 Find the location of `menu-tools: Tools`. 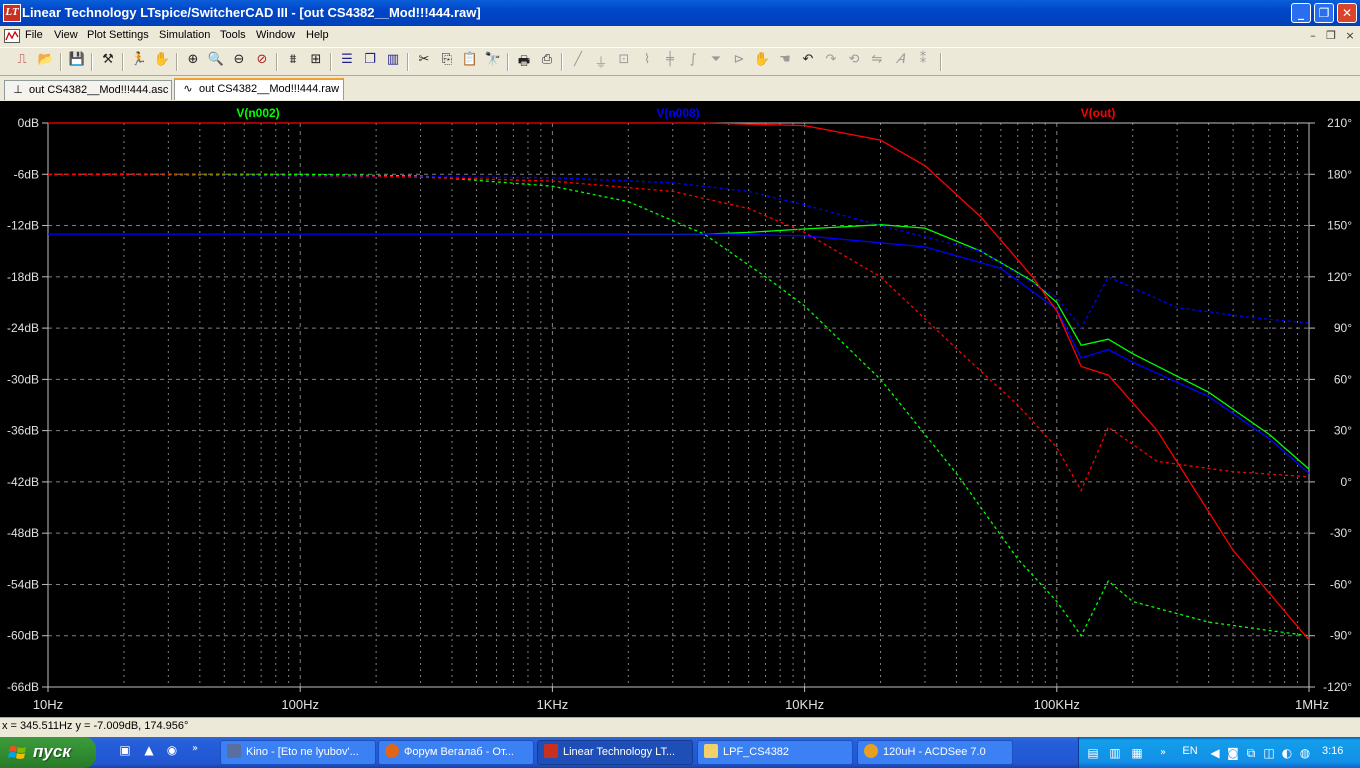

menu-tools: Tools is located at coordinates (233, 35).